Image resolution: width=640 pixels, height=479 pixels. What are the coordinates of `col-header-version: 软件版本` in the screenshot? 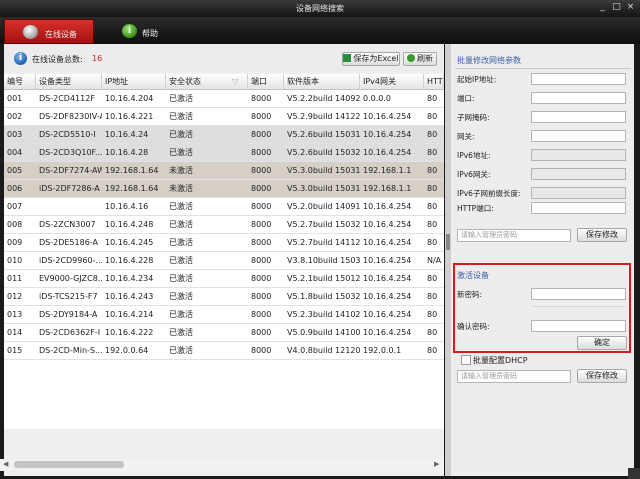 It's located at (322, 82).